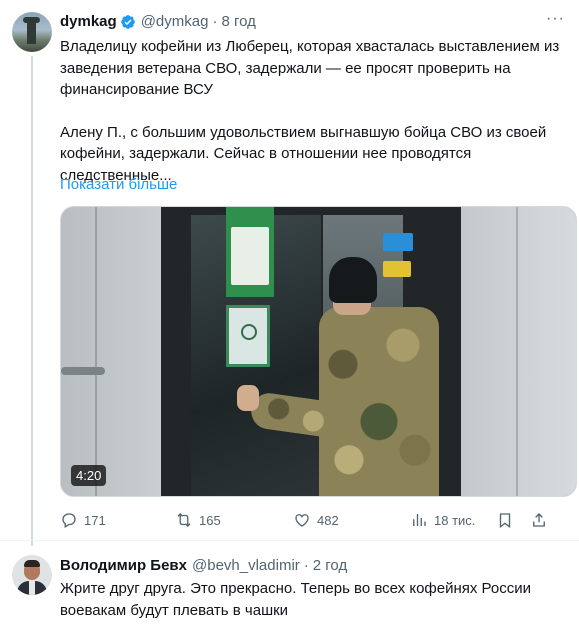 The image size is (579, 625). I want to click on like-button: 482, so click(316, 520).